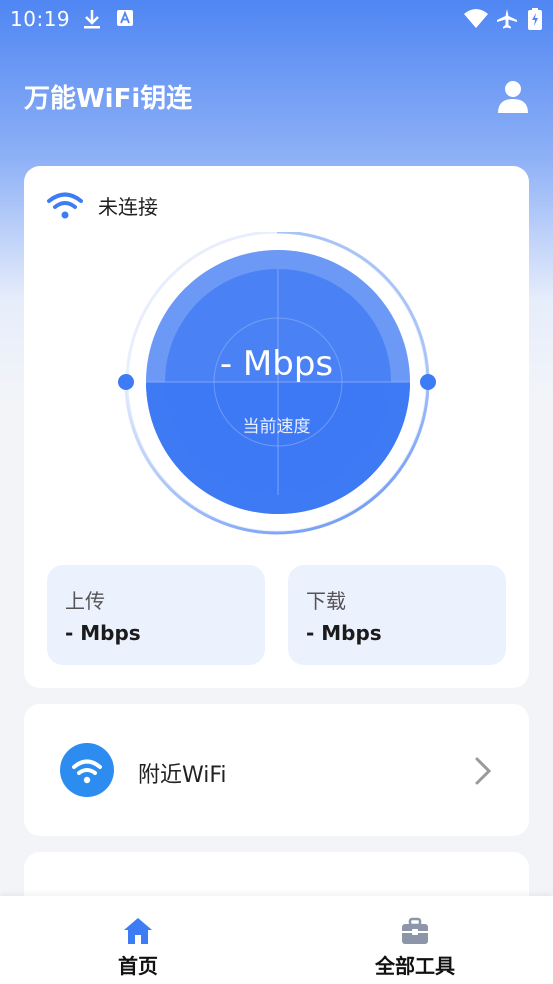  I want to click on current-speed-value: - Mbps, so click(276, 364).